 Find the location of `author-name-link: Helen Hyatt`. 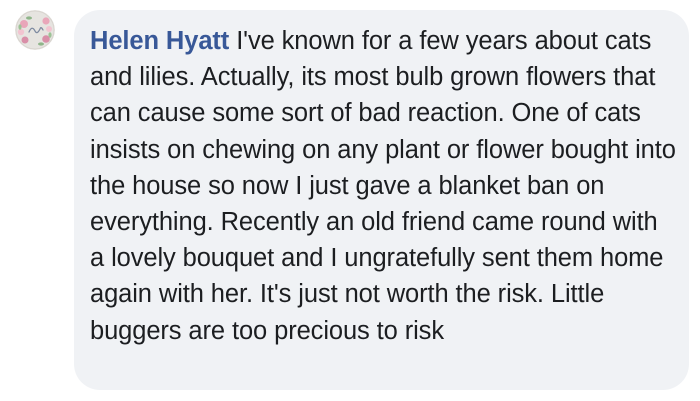

author-name-link: Helen Hyatt is located at coordinates (159, 41).